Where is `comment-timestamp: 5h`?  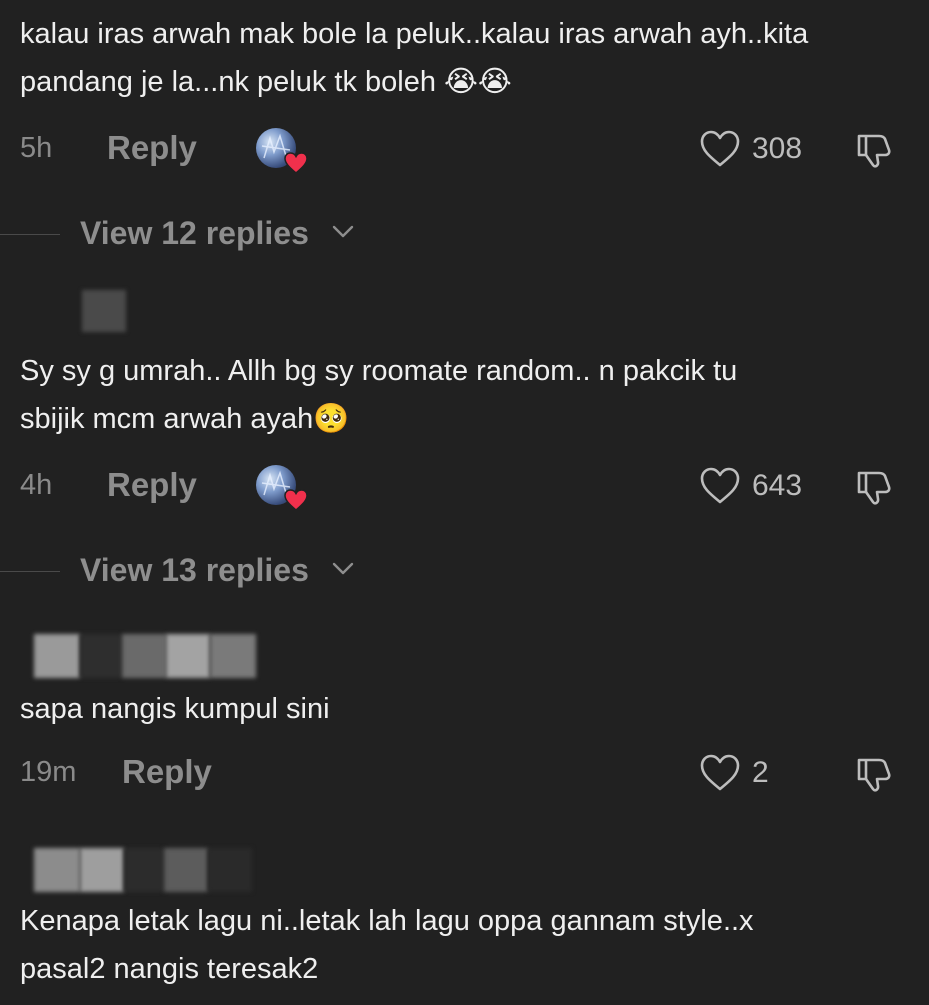 comment-timestamp: 5h is located at coordinates (36, 148).